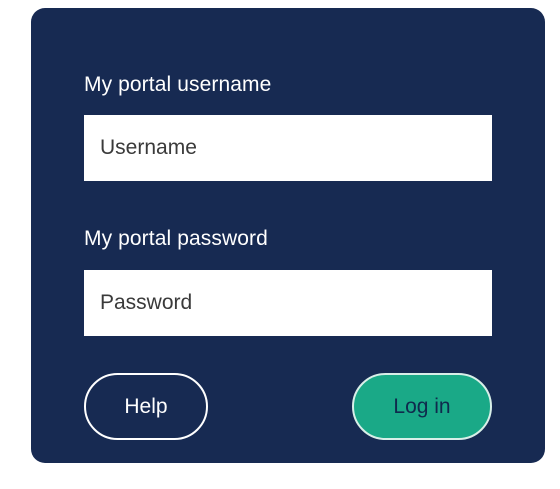  What do you see at coordinates (422, 406) in the screenshot?
I see `login-button: Log in` at bounding box center [422, 406].